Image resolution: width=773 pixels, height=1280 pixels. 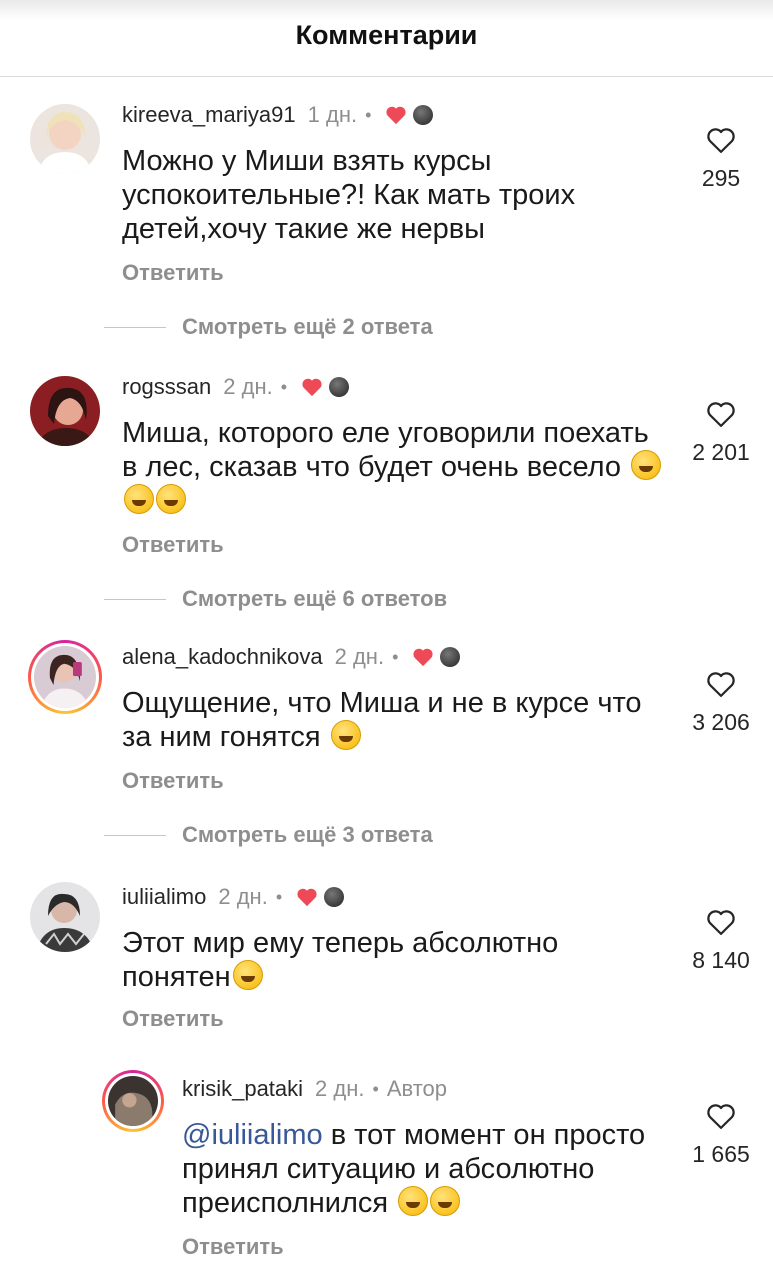 I want to click on like-count: 3 206, so click(x=721, y=722).